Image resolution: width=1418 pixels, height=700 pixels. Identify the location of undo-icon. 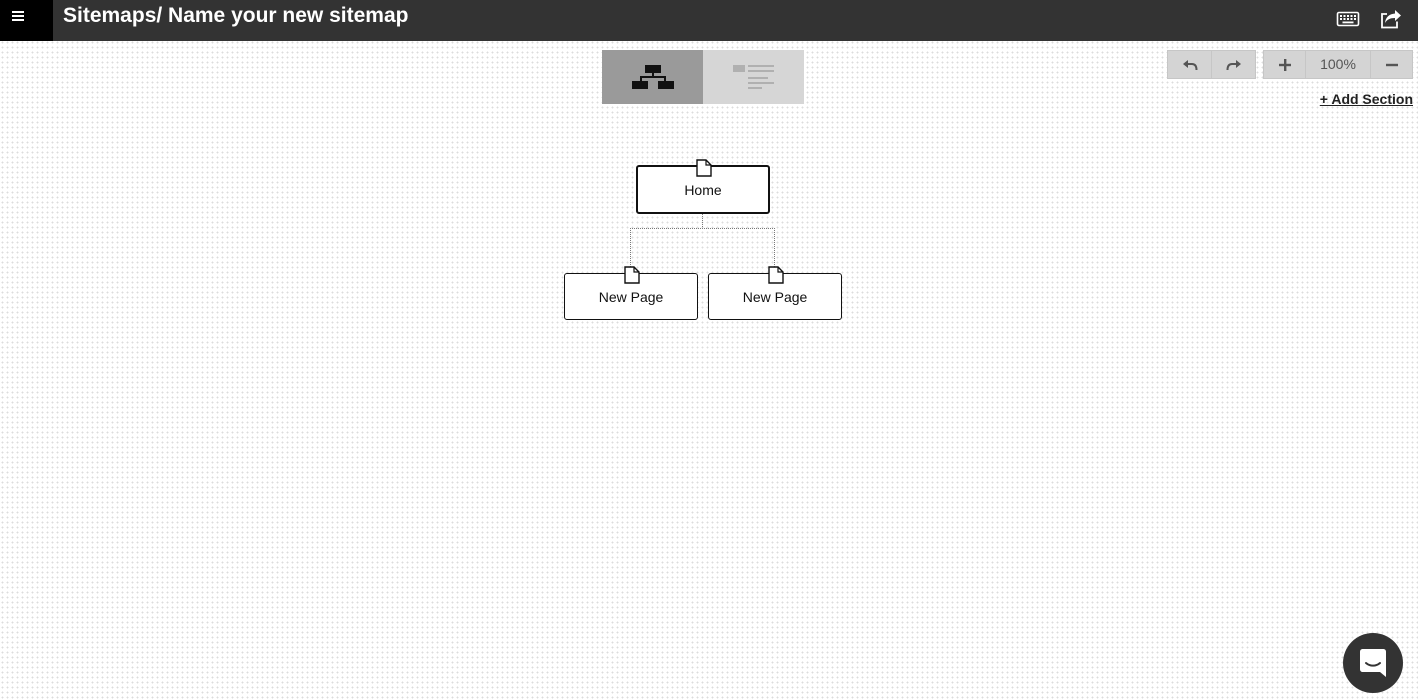
(1189, 64).